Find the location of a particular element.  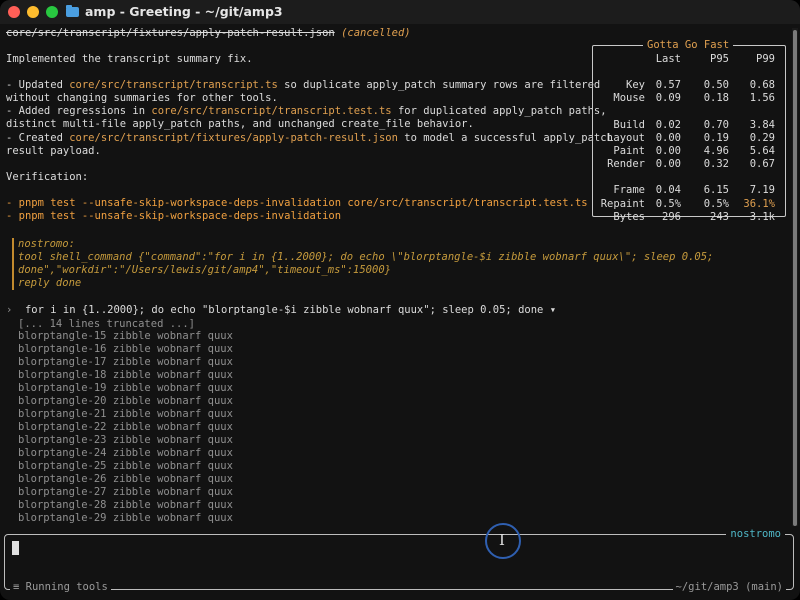

bullet-text: - Created is located at coordinates (38, 138).